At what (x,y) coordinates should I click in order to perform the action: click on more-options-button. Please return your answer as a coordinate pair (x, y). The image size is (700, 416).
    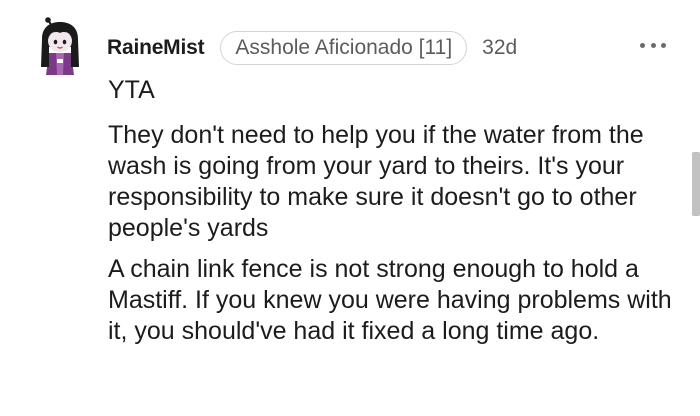
    Looking at the image, I should click on (653, 45).